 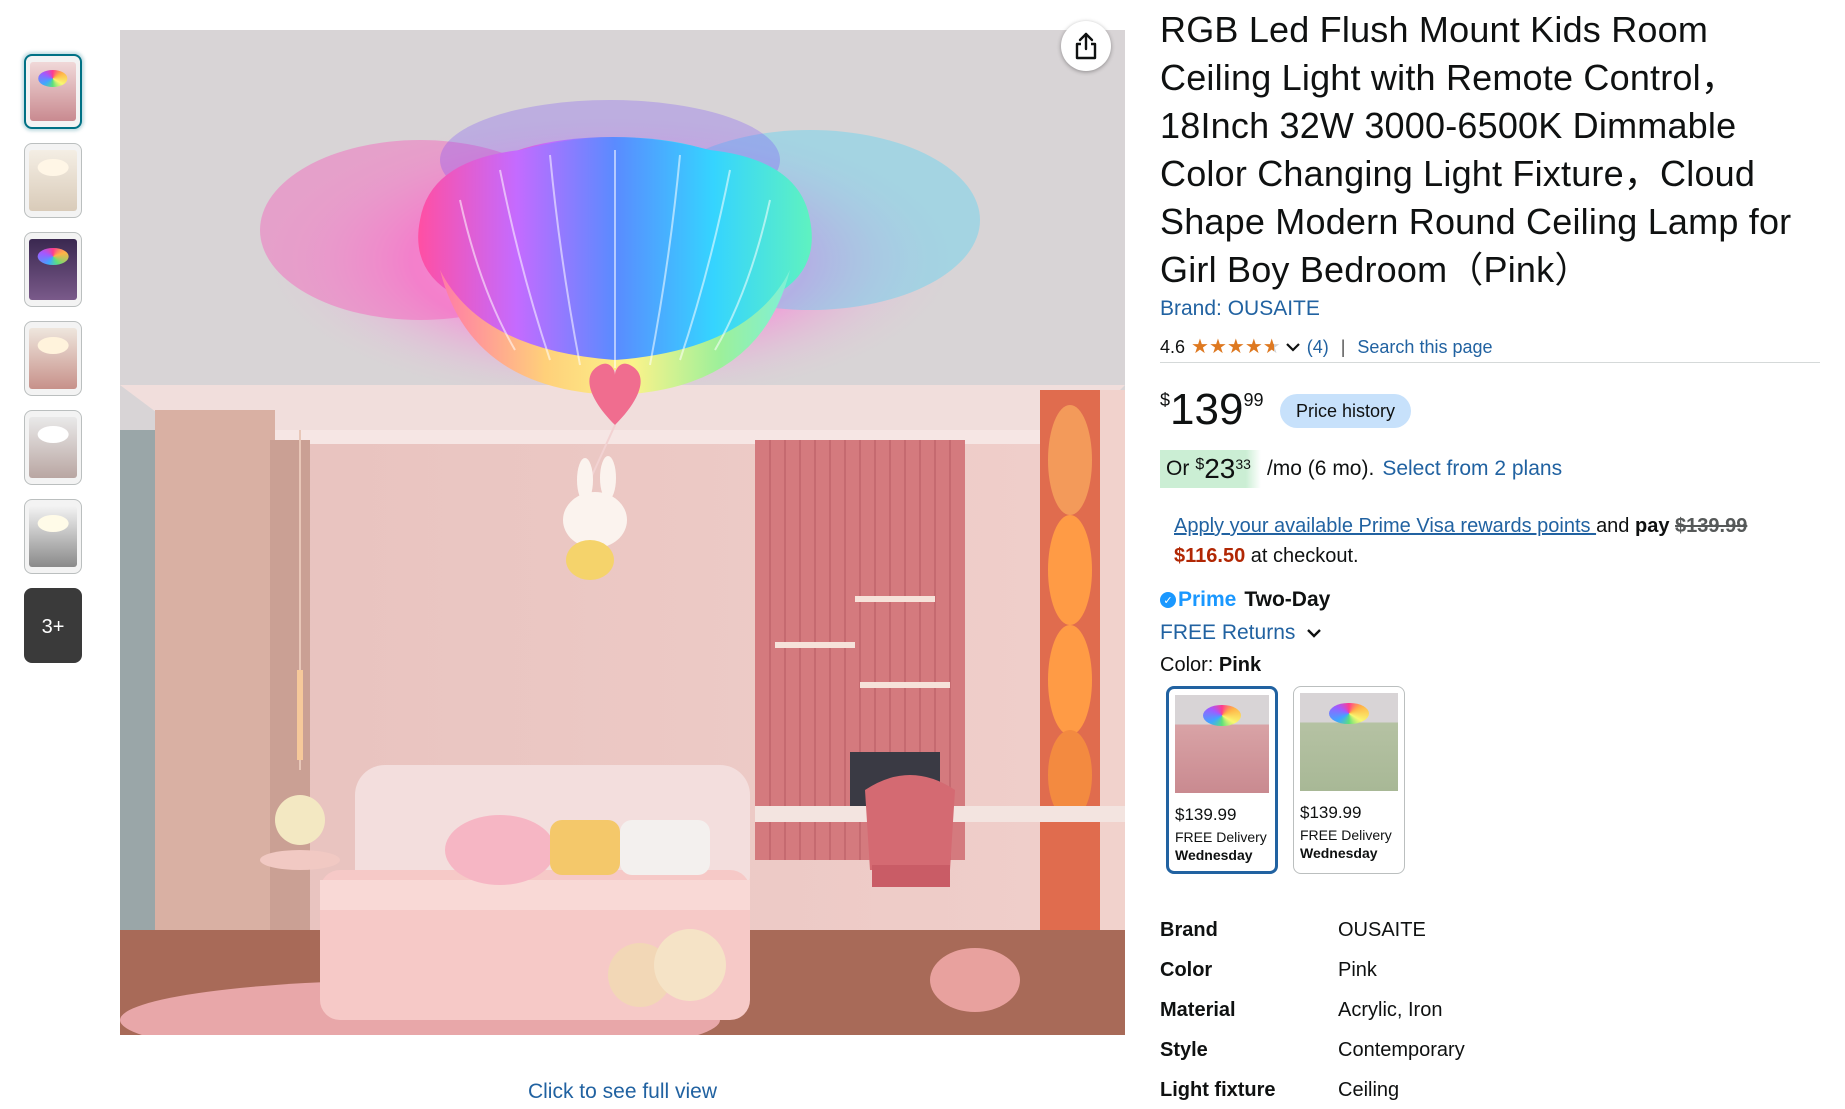 I want to click on prime-delivery: ✓ Prime Two-Day, so click(x=1245, y=600).